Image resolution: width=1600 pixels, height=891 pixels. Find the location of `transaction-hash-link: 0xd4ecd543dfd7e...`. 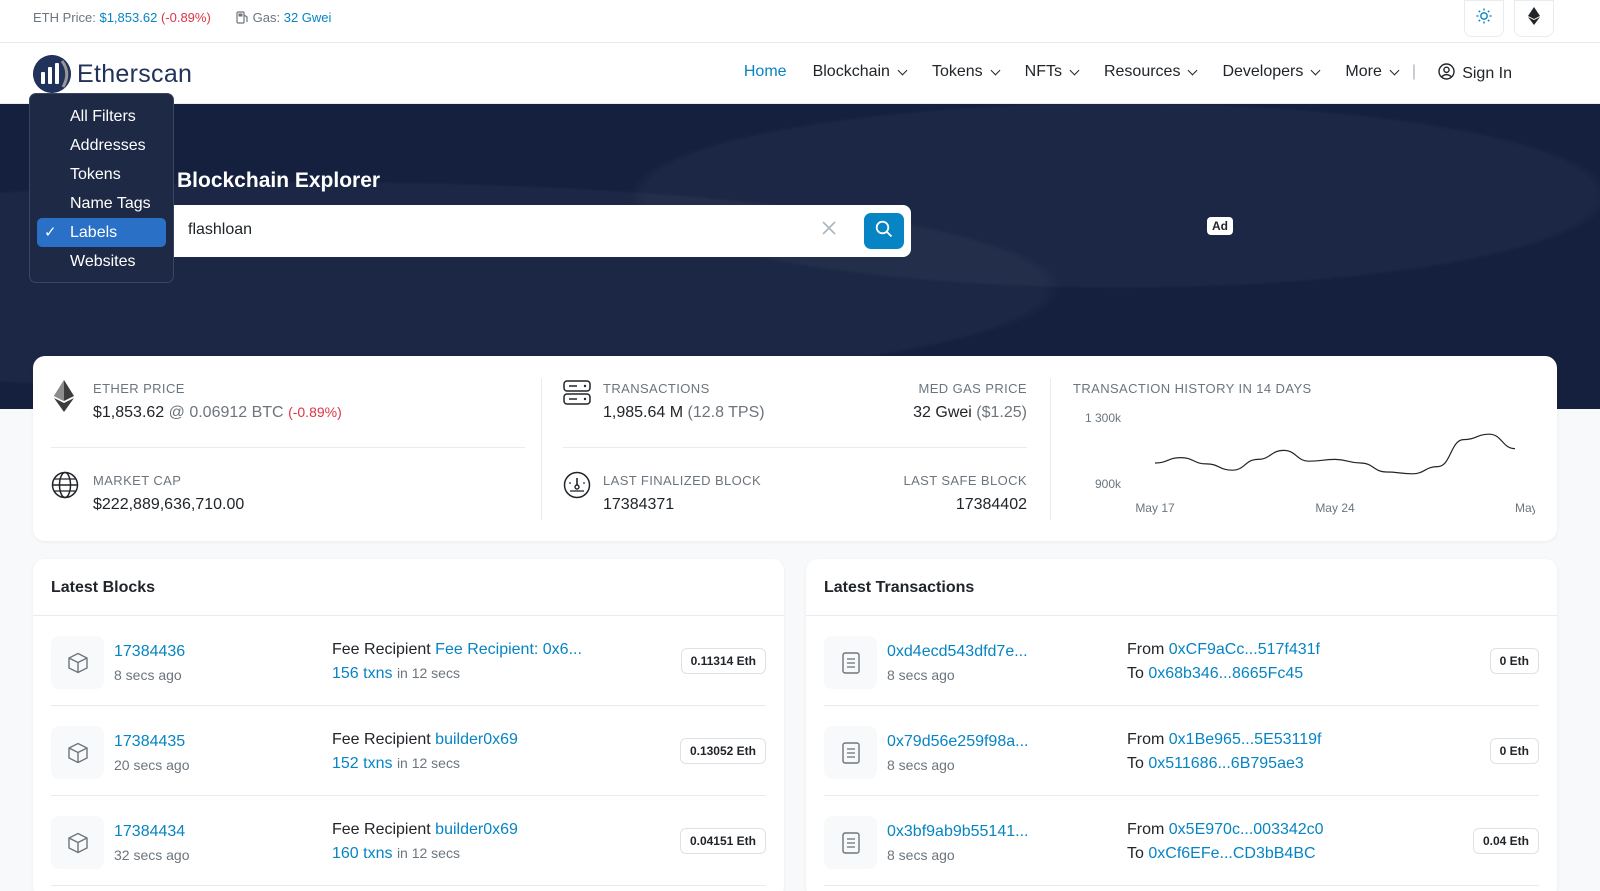

transaction-hash-link: 0xd4ecd543dfd7e... is located at coordinates (957, 652).